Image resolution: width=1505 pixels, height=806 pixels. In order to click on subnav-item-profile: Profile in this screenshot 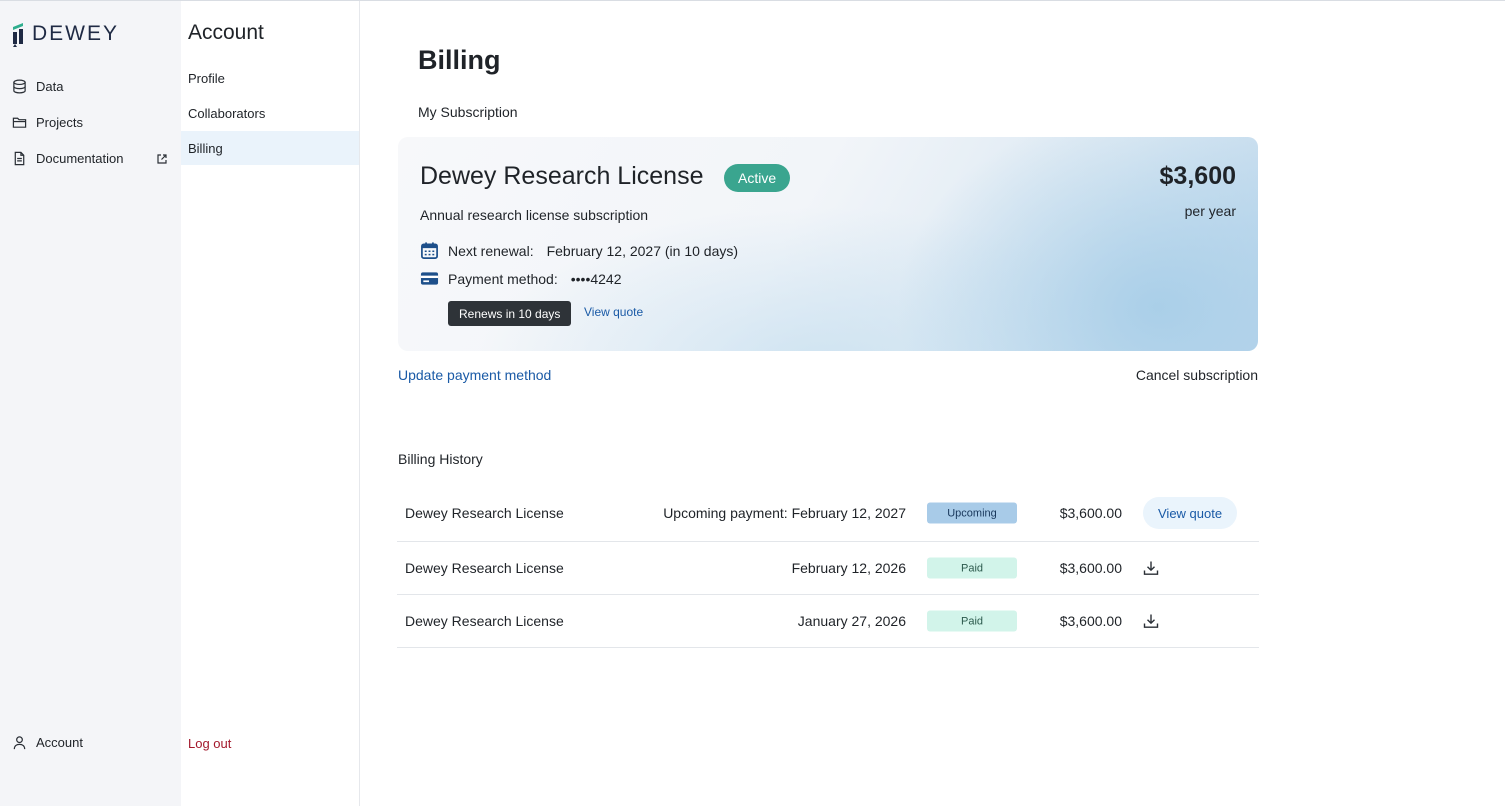, I will do `click(270, 78)`.